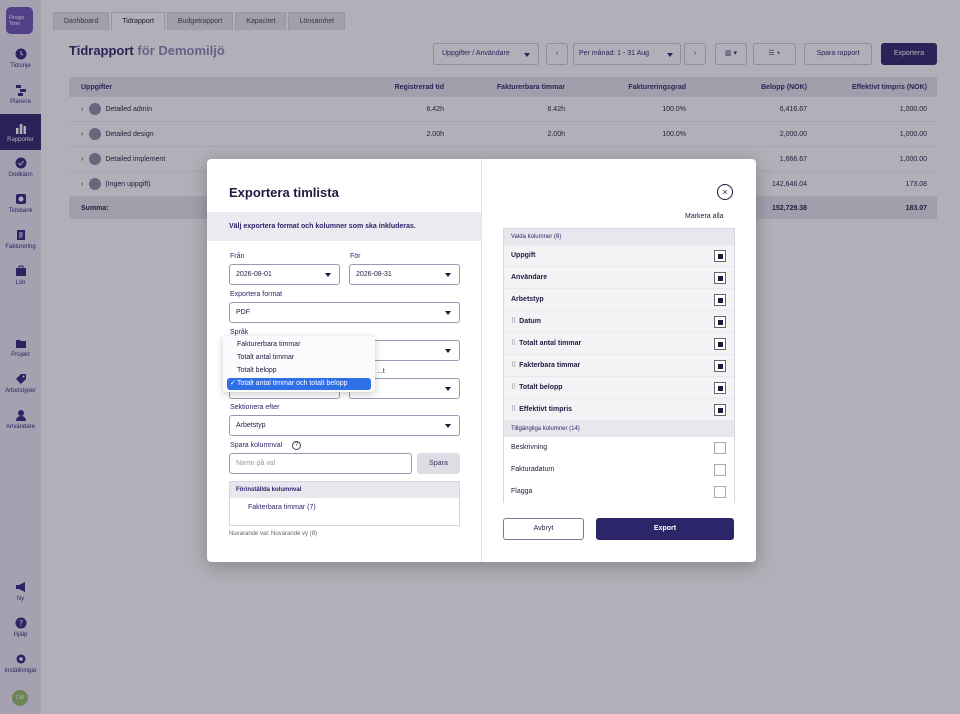 The width and height of the screenshot is (960, 714). What do you see at coordinates (481, 360) in the screenshot?
I see `modal-divider` at bounding box center [481, 360].